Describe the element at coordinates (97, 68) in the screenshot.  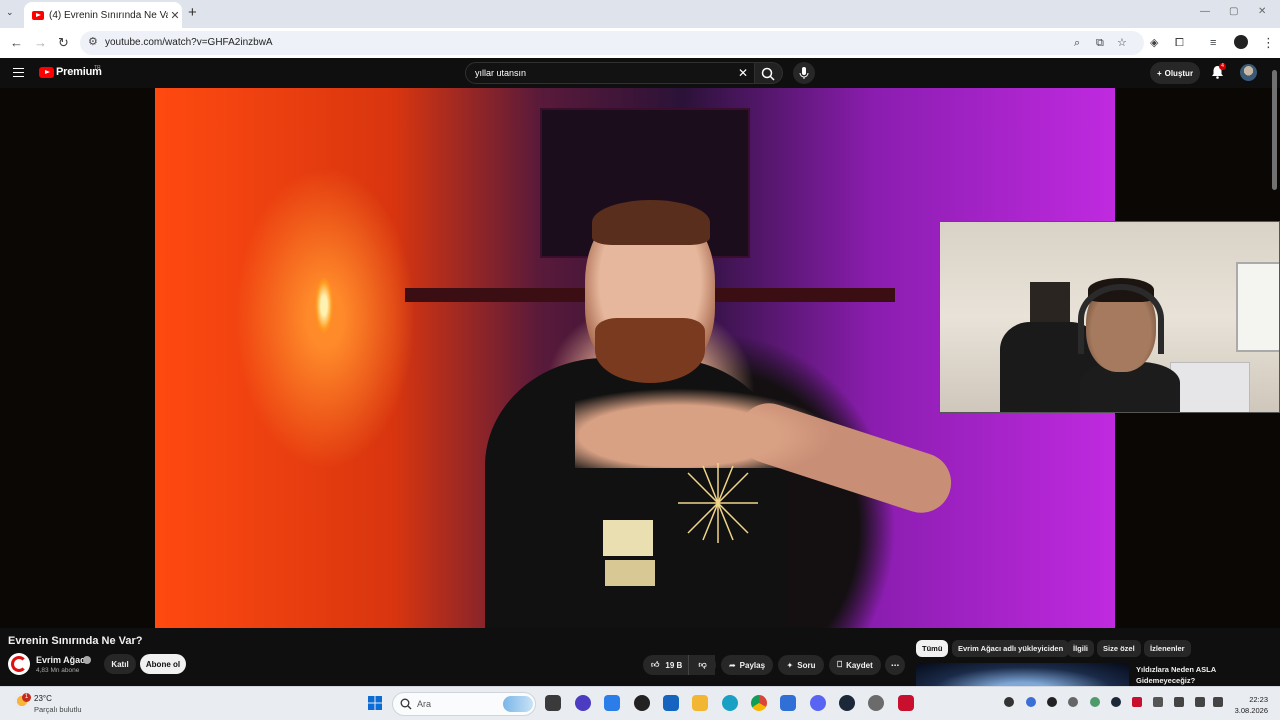
I see `region-code: TR` at that location.